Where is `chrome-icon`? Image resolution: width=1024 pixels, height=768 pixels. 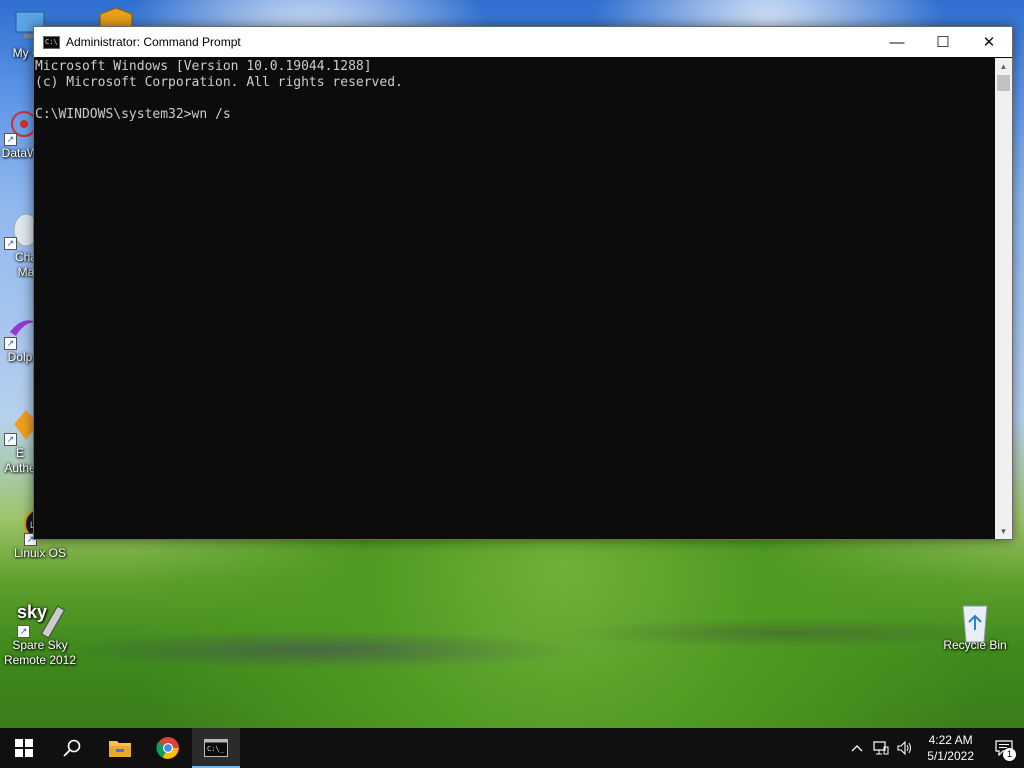
chrome-icon is located at coordinates (167, 748).